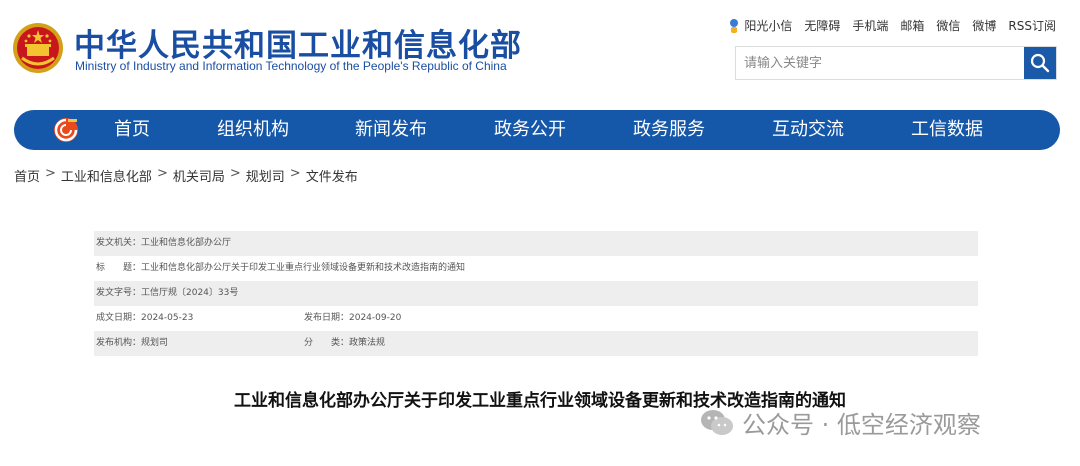 The image size is (1080, 466). What do you see at coordinates (948, 25) in the screenshot?
I see `top-link-wechat: 微信` at bounding box center [948, 25].